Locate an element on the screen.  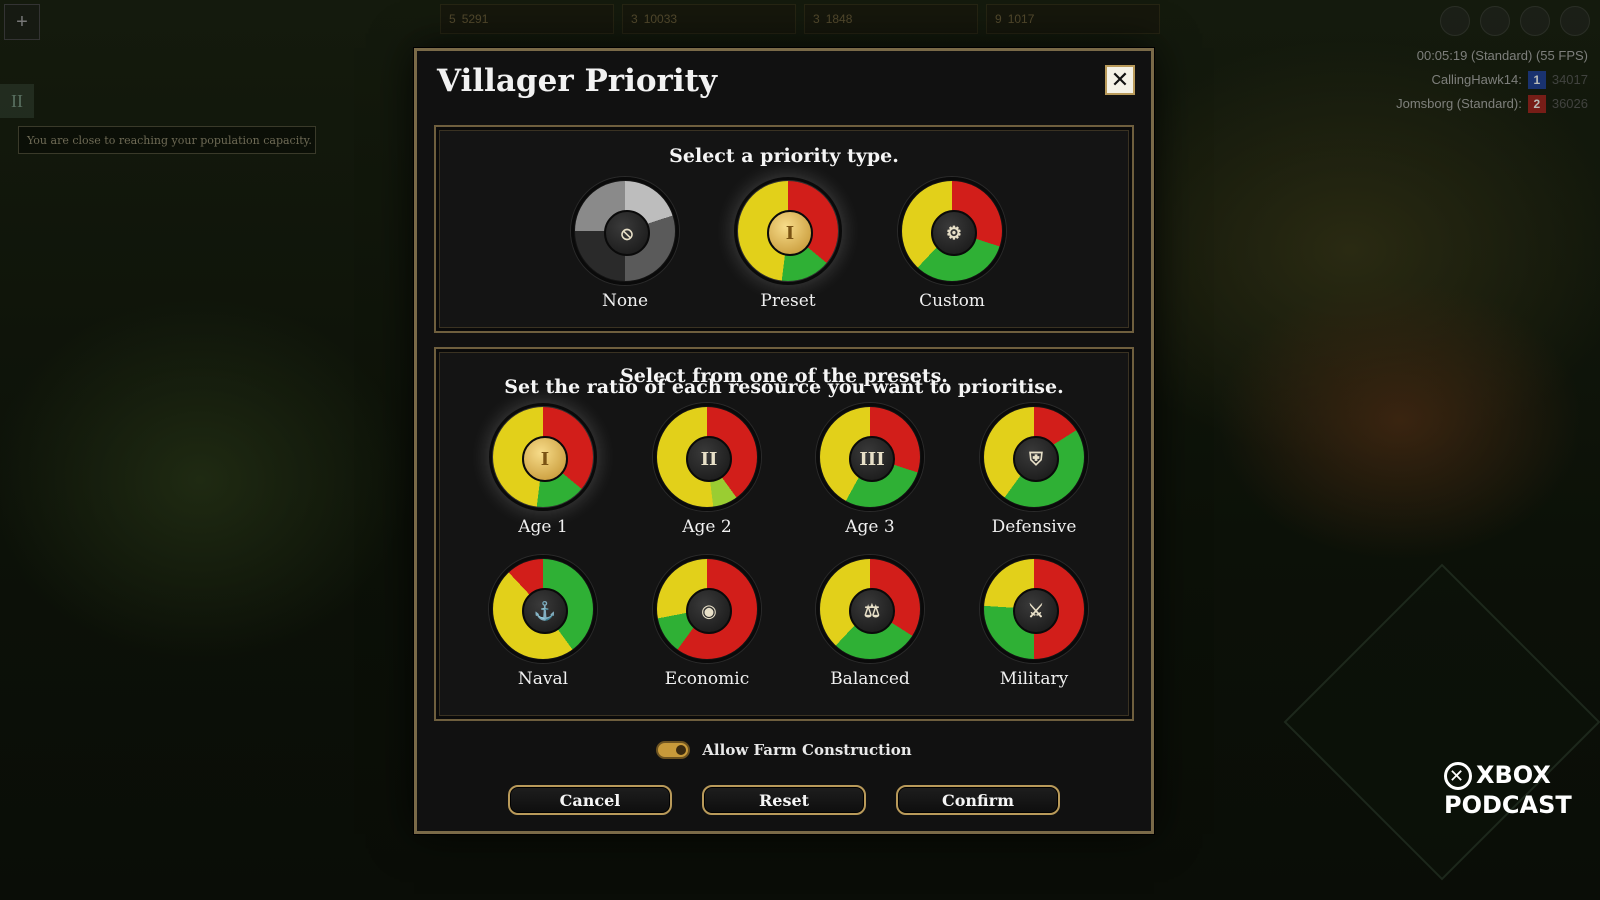
option-label: Balanced is located at coordinates (870, 679).